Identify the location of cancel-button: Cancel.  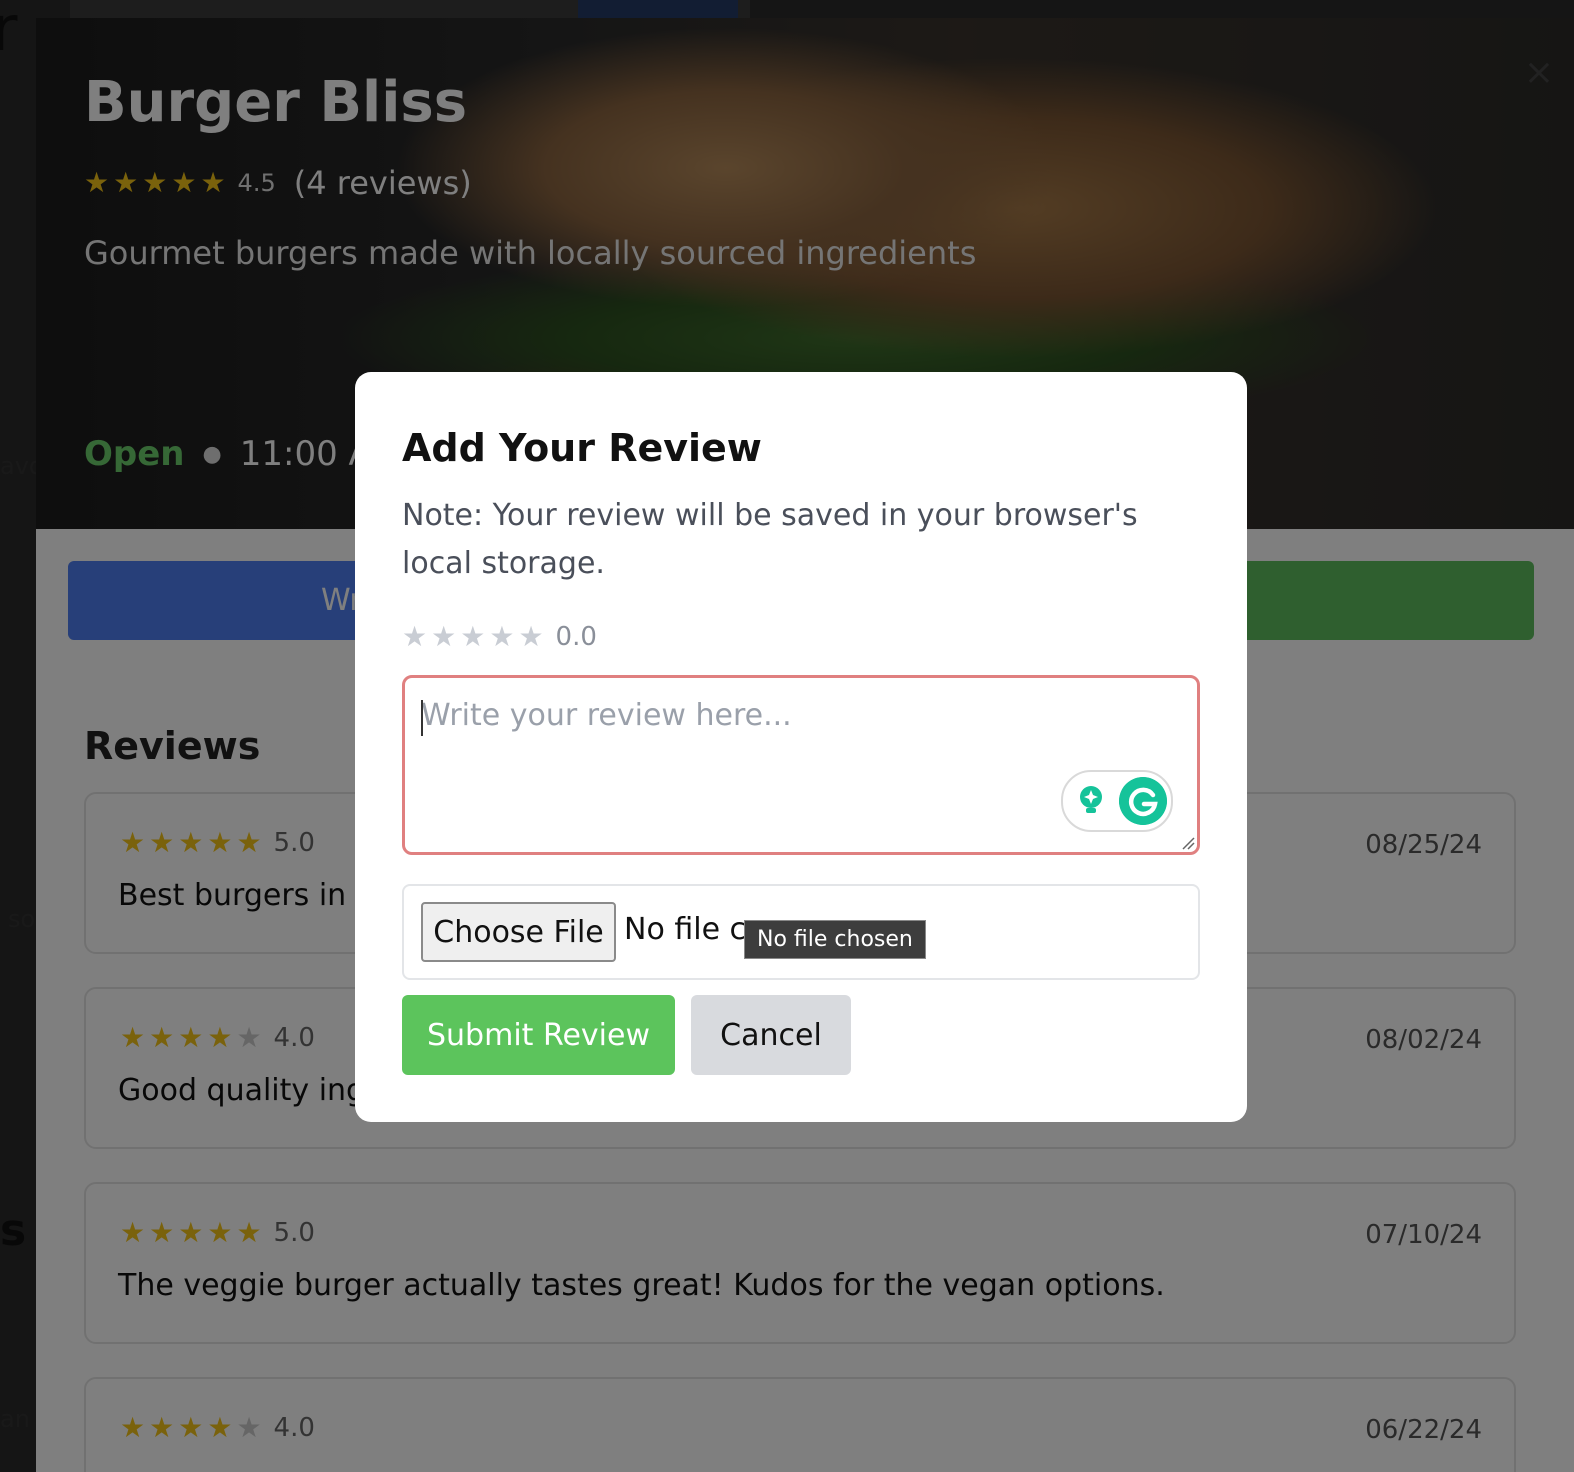
(771, 1035).